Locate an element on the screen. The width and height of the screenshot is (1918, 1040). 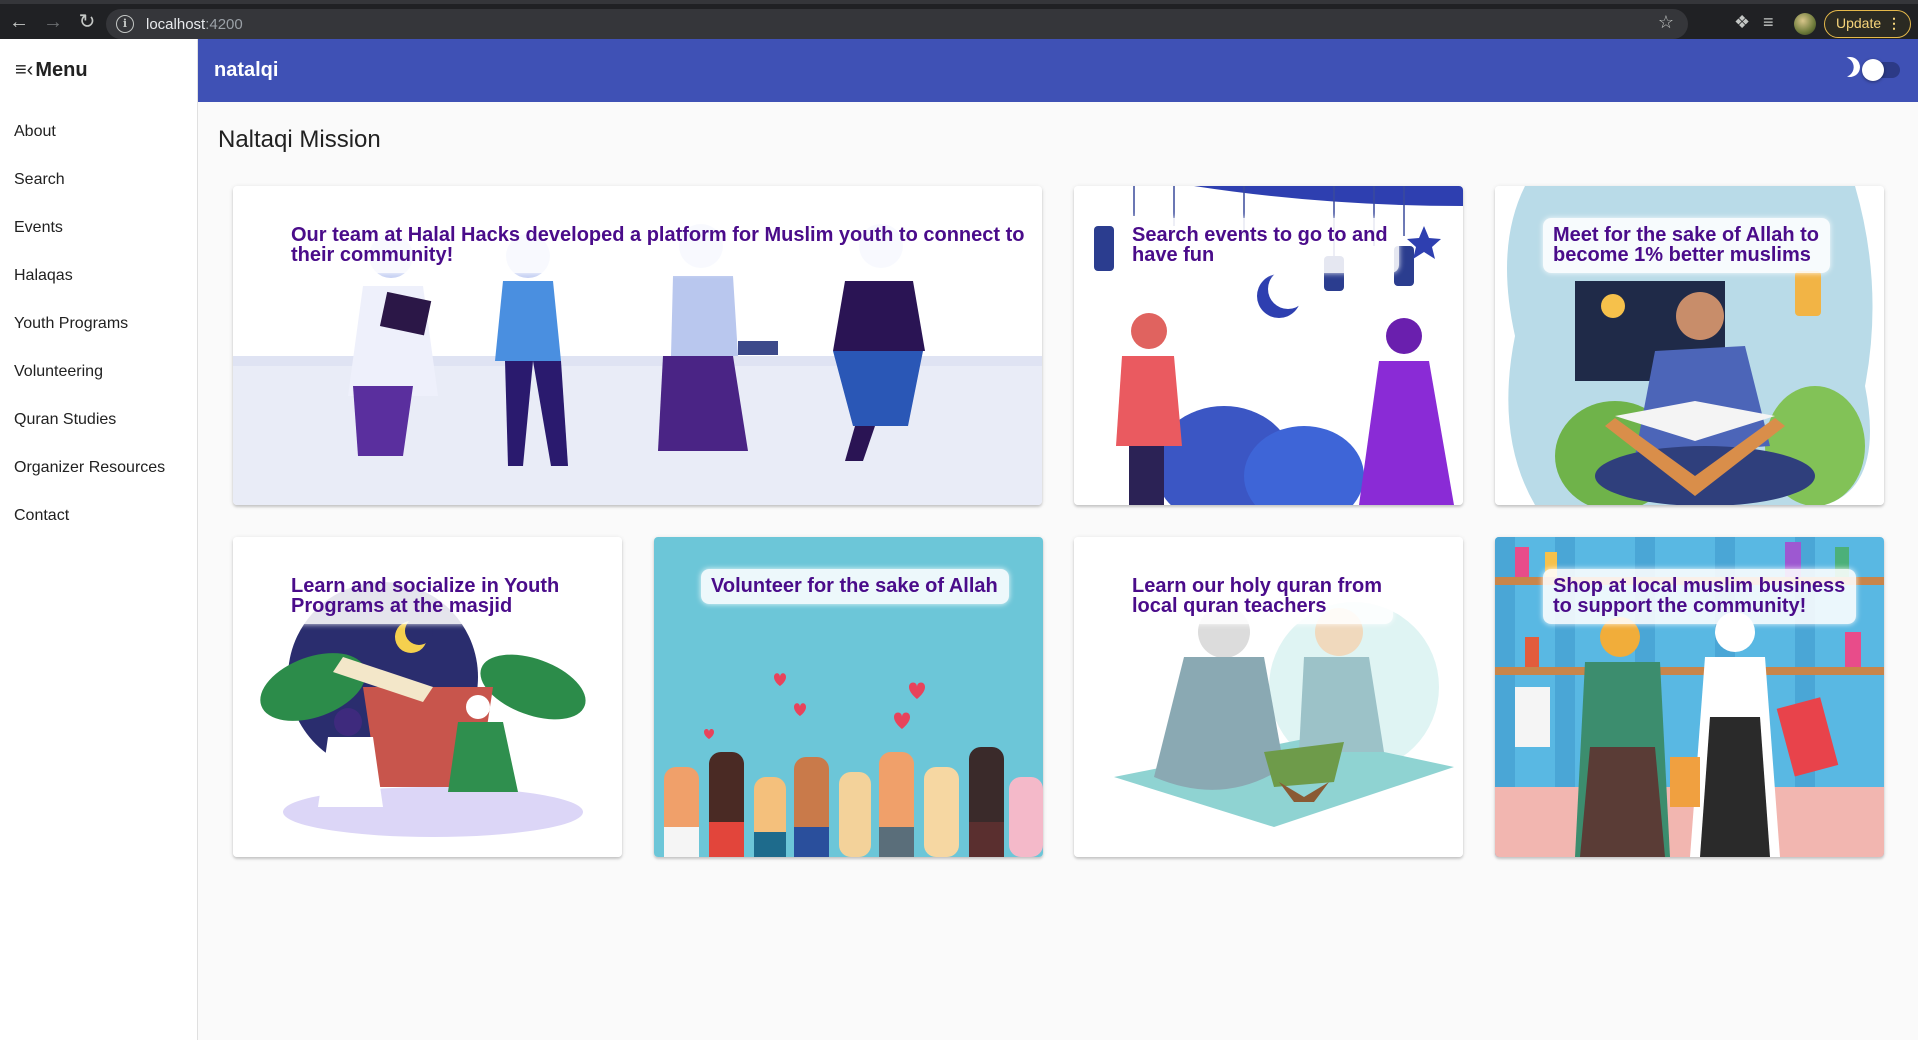
caption-line: Meet for the sake of Allah to is located at coordinates (1686, 235).